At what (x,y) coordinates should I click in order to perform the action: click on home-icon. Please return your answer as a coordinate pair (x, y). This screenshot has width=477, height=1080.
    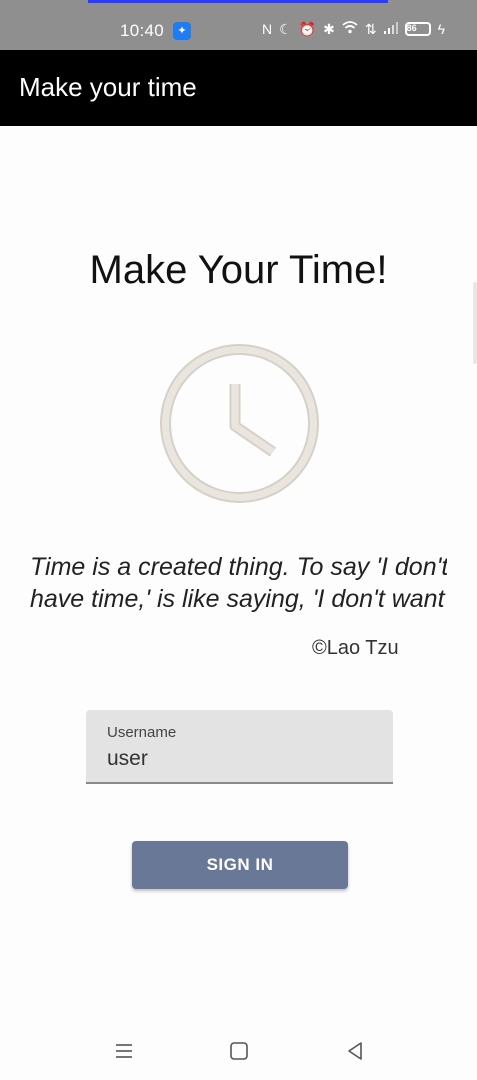
    Looking at the image, I should click on (239, 1051).